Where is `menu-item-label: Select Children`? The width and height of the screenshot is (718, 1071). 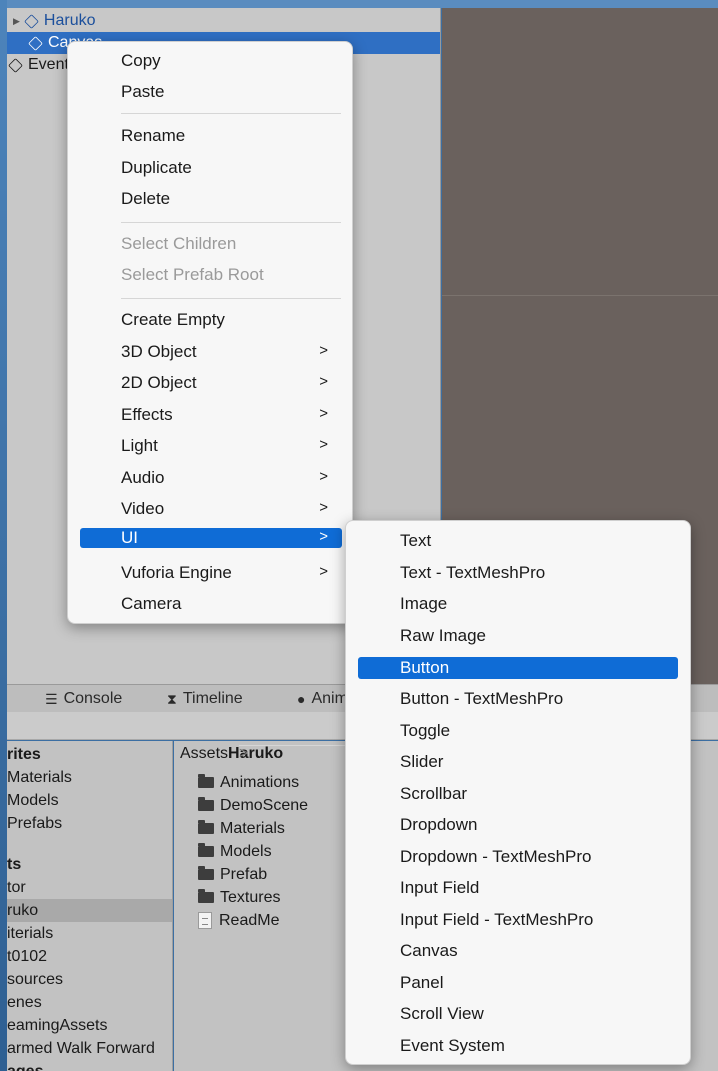
menu-item-label: Select Children is located at coordinates (179, 243).